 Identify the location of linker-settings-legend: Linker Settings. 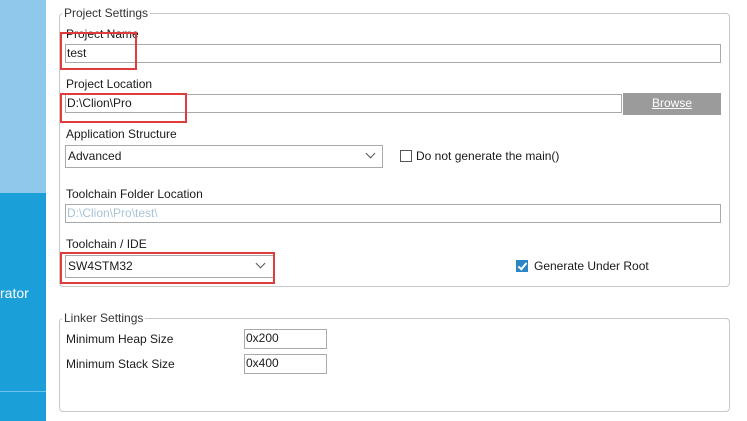
(104, 318).